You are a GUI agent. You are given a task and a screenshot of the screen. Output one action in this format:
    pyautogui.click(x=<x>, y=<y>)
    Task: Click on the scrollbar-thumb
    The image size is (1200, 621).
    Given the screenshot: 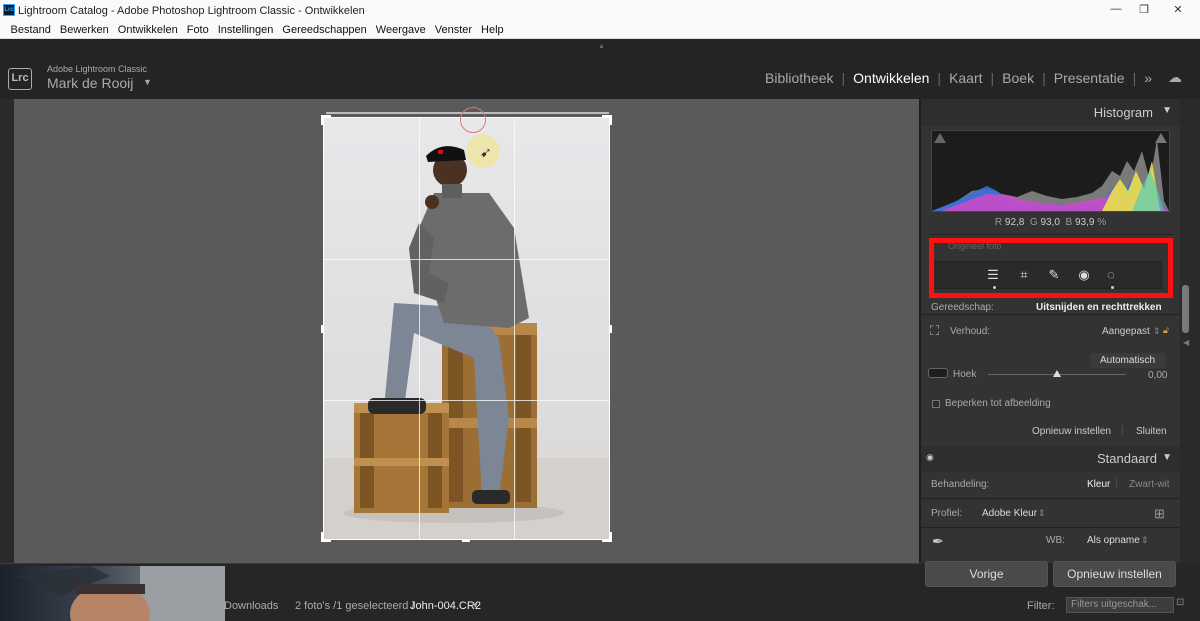 What is the action you would take?
    pyautogui.click(x=1185, y=309)
    